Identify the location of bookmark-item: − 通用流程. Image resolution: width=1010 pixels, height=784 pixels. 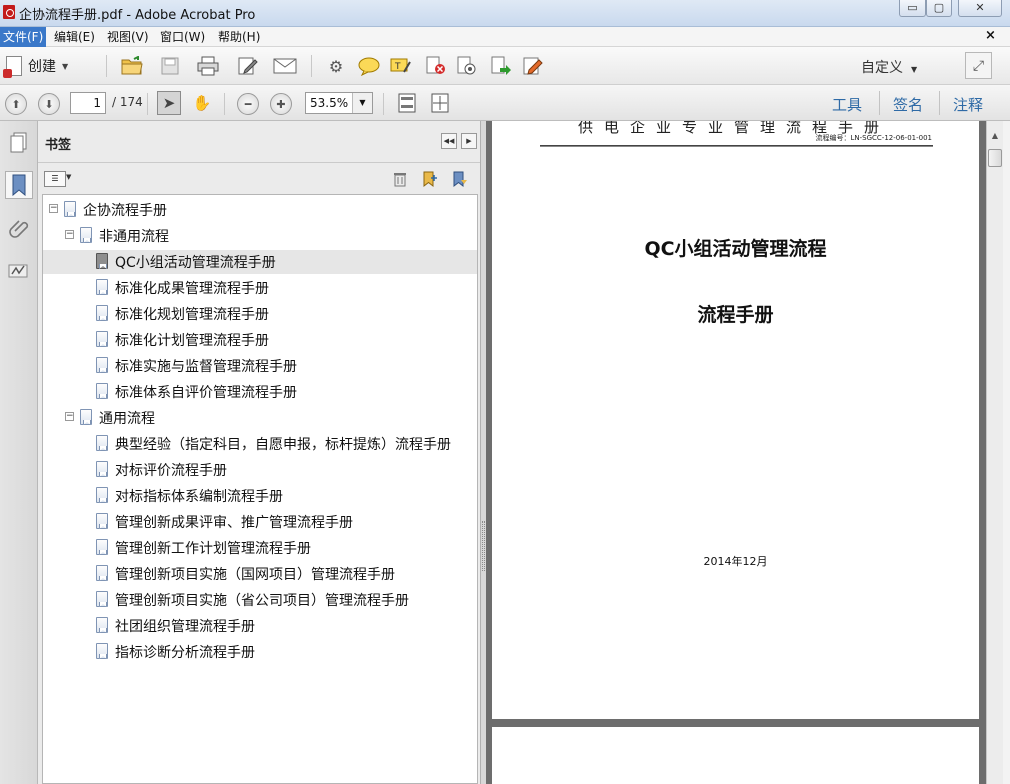
(260, 418).